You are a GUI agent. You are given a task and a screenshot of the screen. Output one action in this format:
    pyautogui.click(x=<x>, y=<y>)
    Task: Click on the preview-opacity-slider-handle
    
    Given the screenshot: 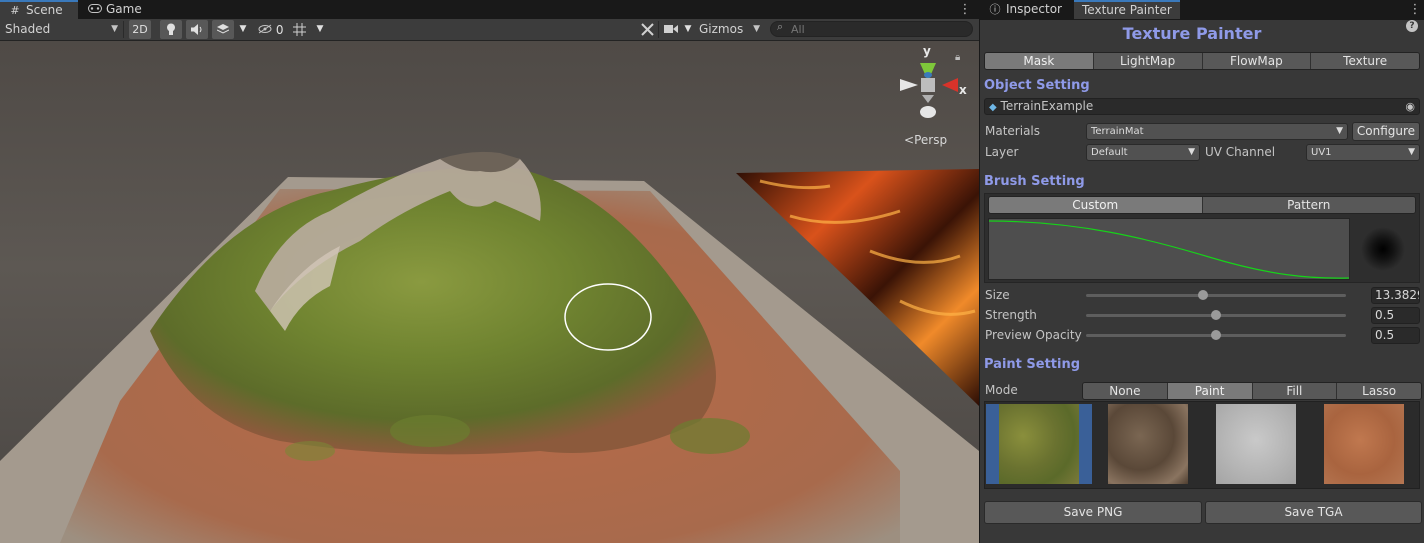 What is the action you would take?
    pyautogui.click(x=1216, y=335)
    